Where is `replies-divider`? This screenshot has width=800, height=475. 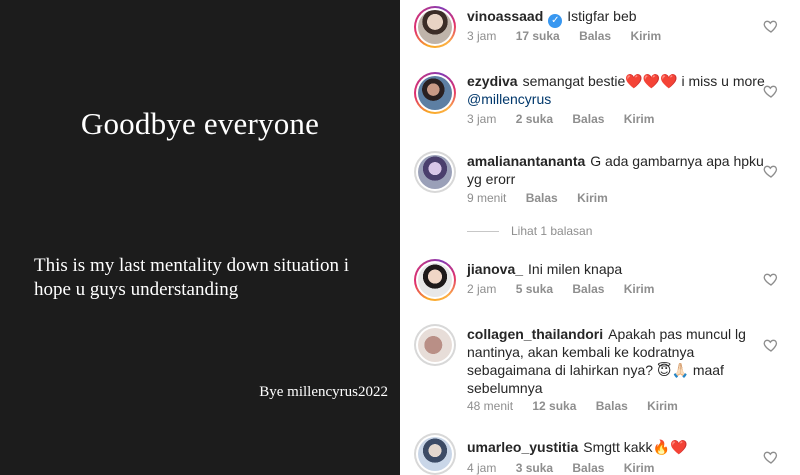
replies-divider is located at coordinates (483, 232).